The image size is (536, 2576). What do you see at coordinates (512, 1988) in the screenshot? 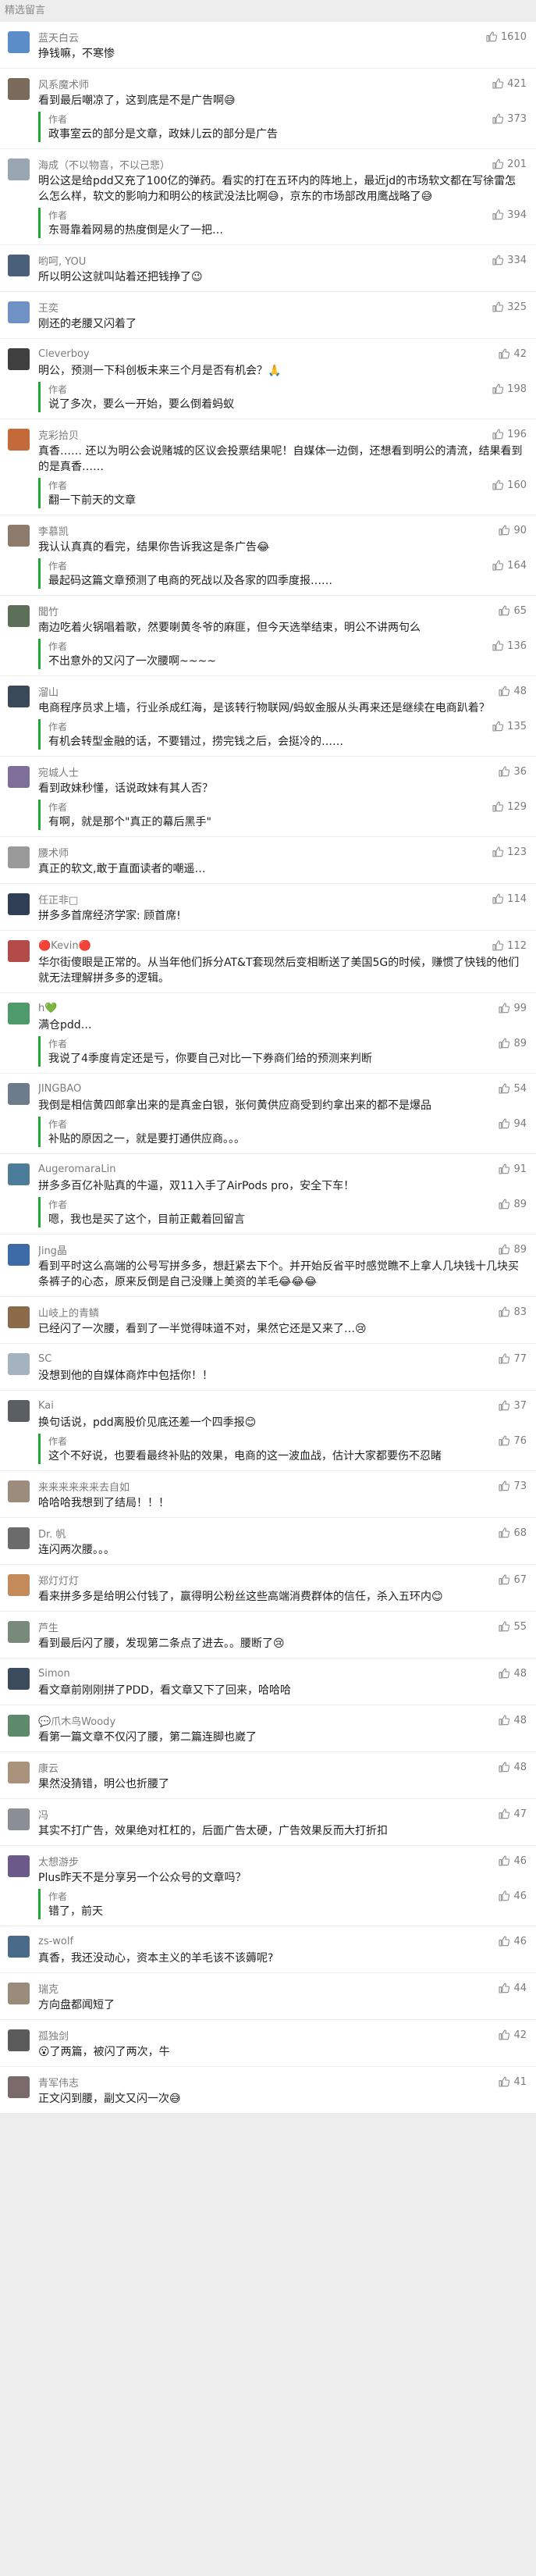
I see `like-button: 44` at bounding box center [512, 1988].